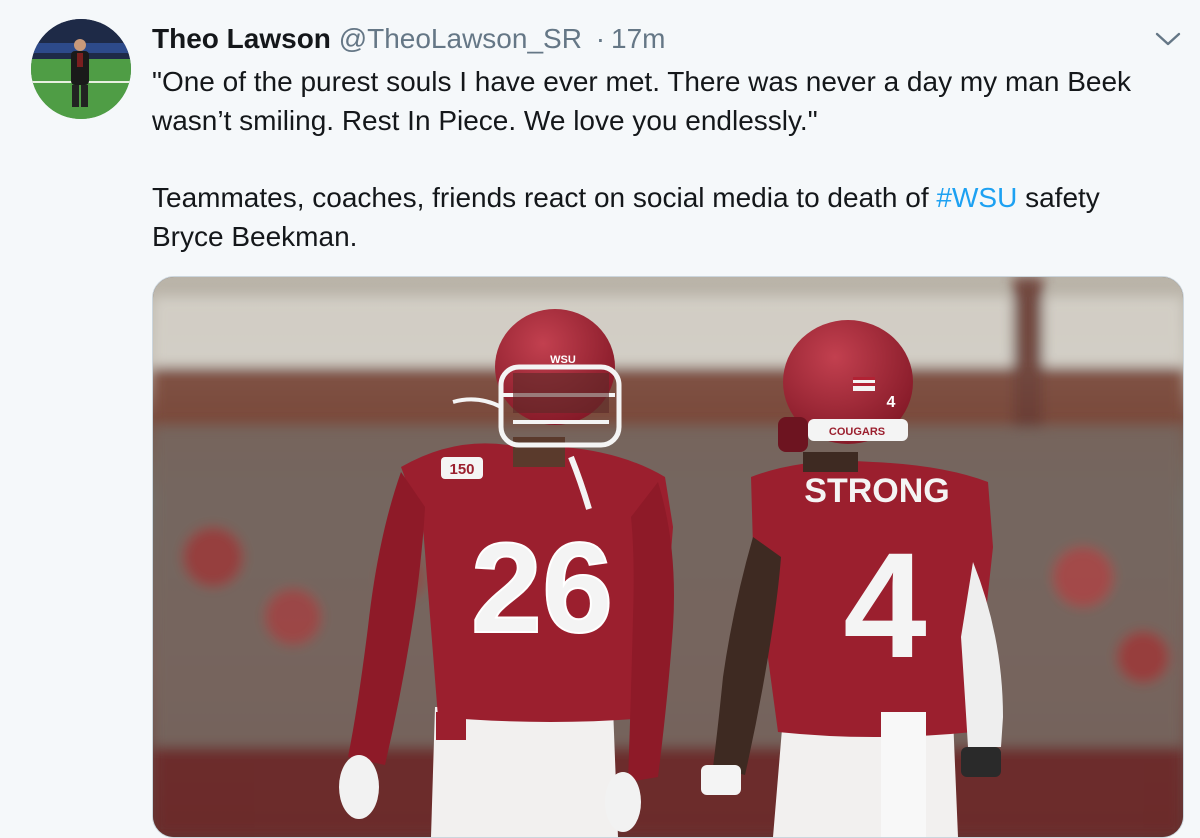 Image resolution: width=1200 pixels, height=838 pixels. What do you see at coordinates (891, 402) in the screenshot?
I see `helmet-number: 4` at bounding box center [891, 402].